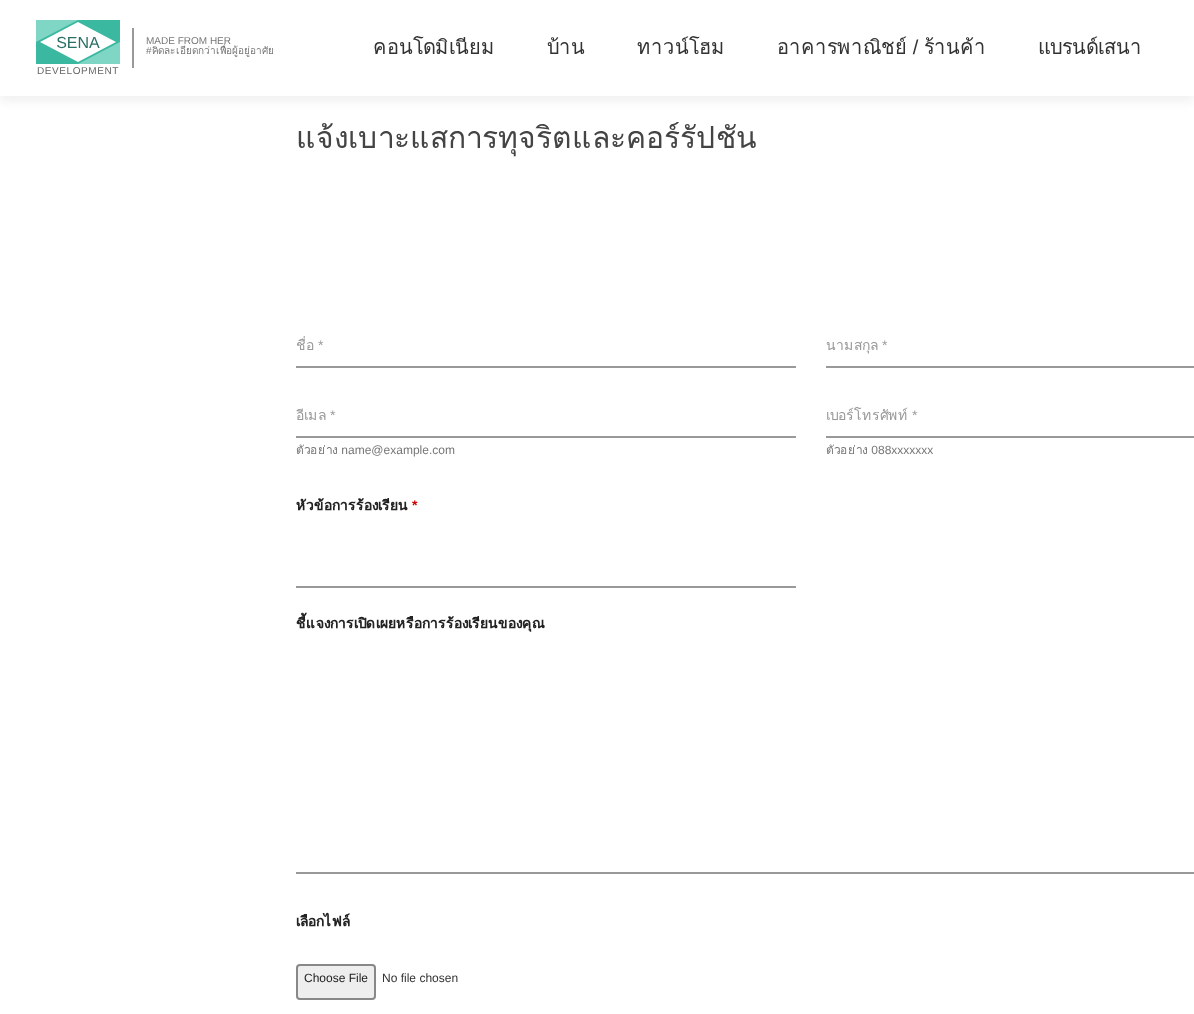 The height and width of the screenshot is (1014, 1194). What do you see at coordinates (527, 139) in the screenshot?
I see `page-title: แจ้งเบาะแสการทุจริตและคอร์รัปชัน` at bounding box center [527, 139].